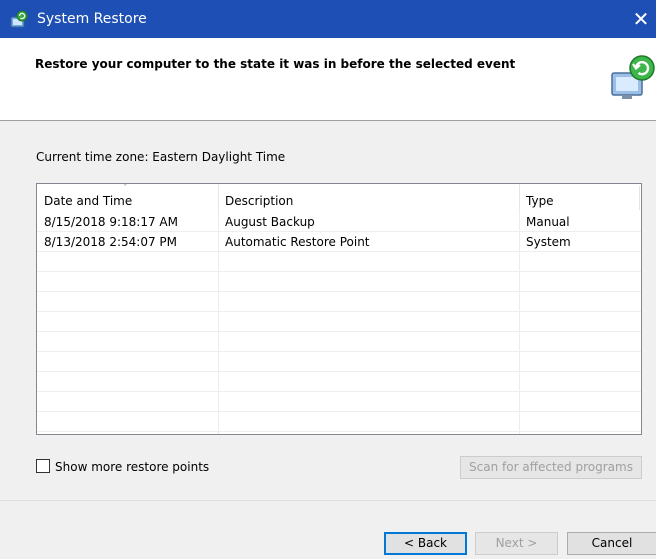  Describe the element at coordinates (631, 78) in the screenshot. I see `restore-computer-icon` at that location.